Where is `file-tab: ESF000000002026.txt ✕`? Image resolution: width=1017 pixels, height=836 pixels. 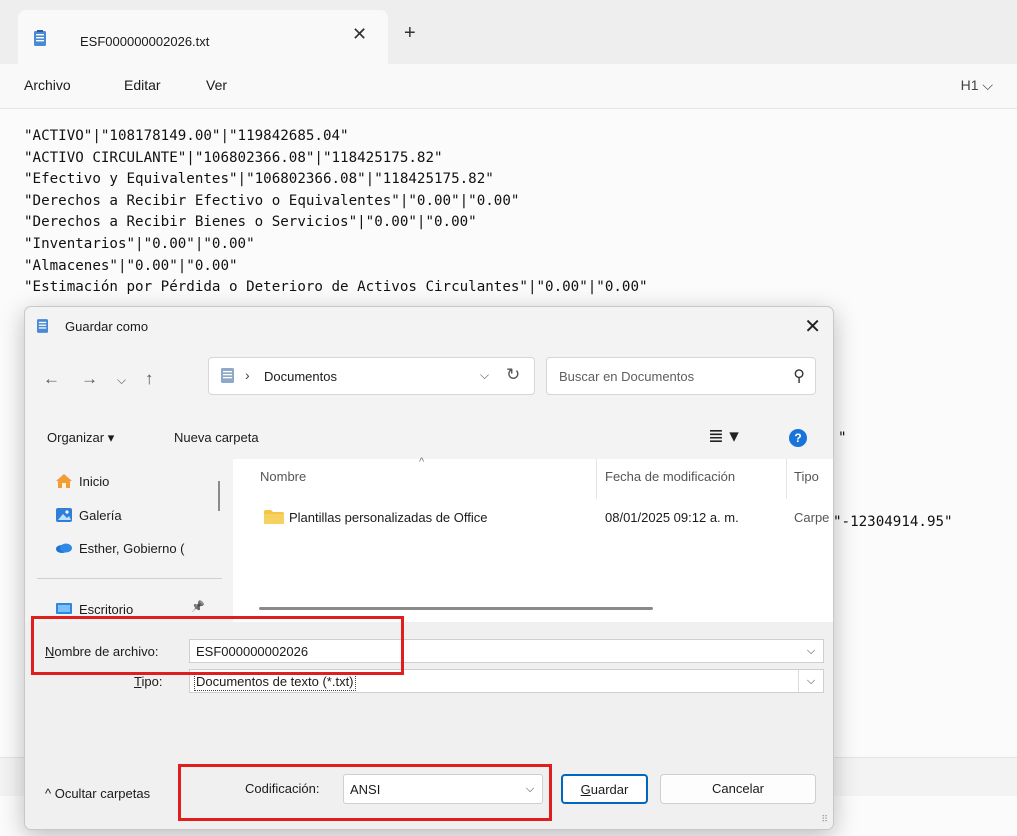 file-tab: ESF000000002026.txt ✕ is located at coordinates (203, 37).